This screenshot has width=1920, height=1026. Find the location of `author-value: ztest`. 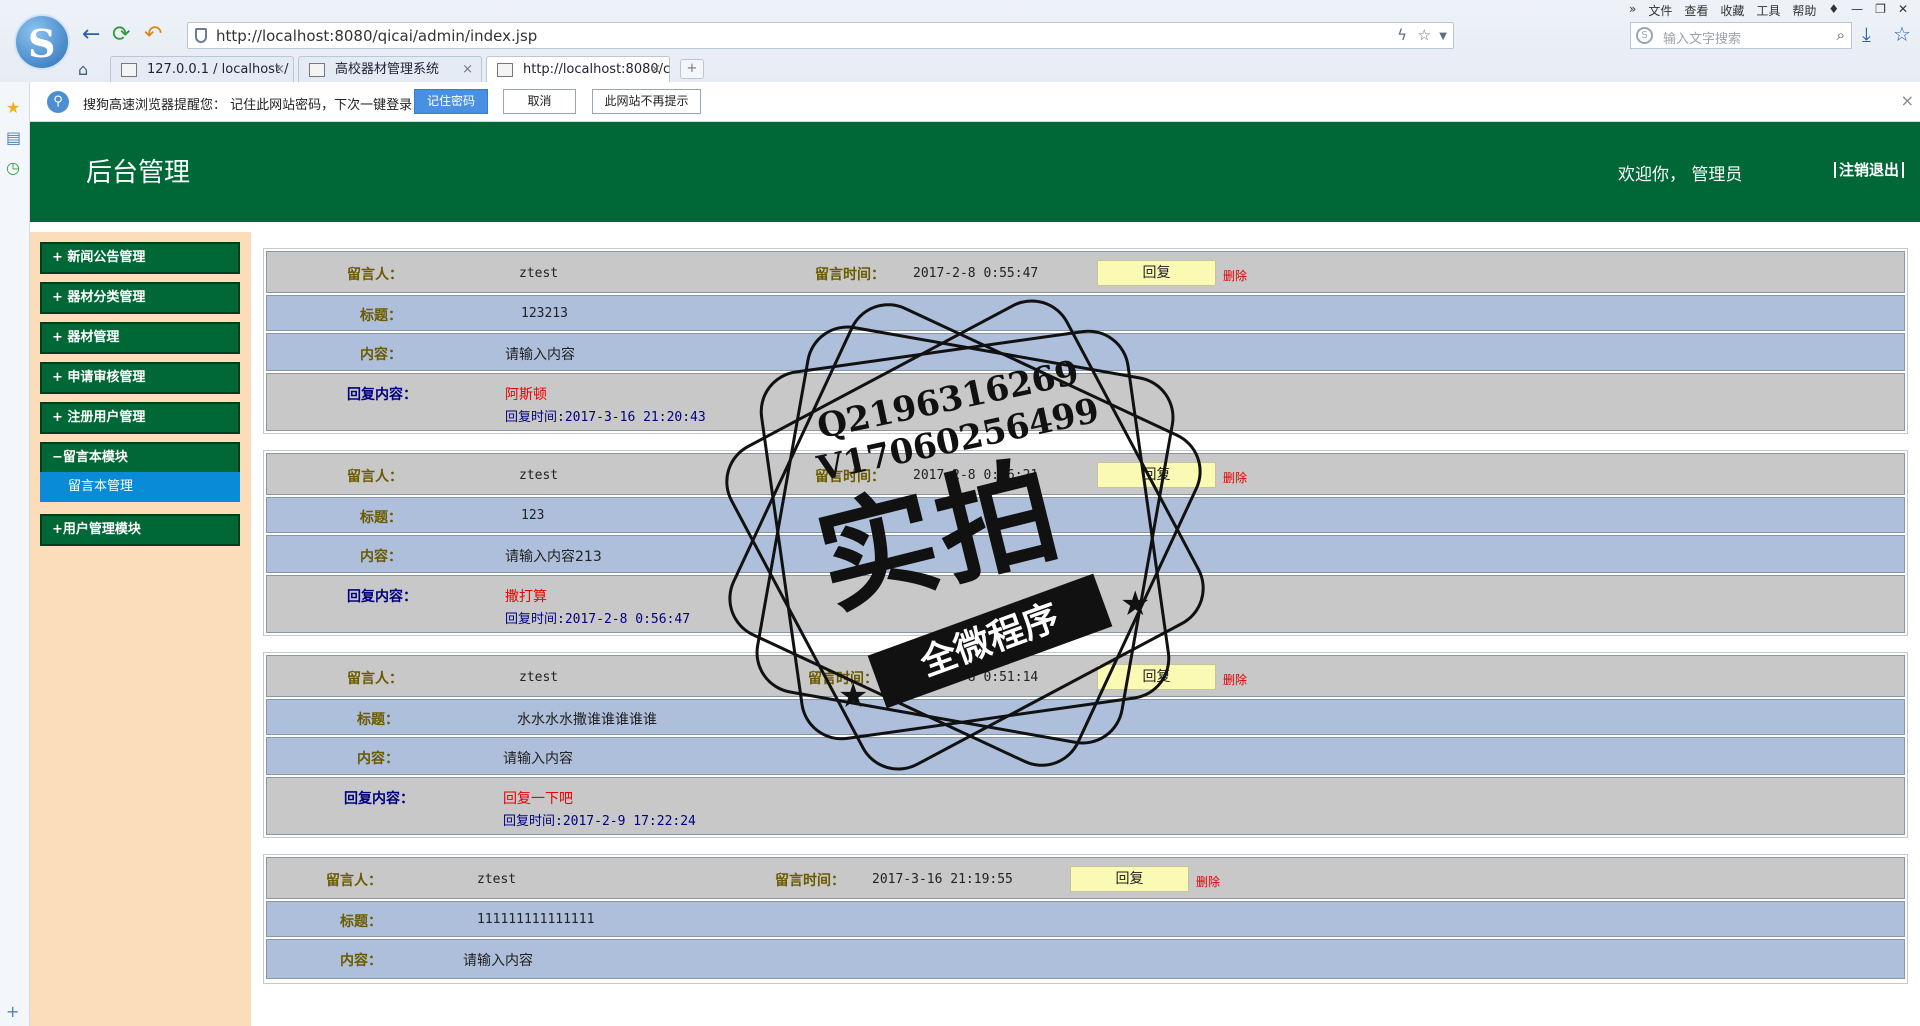

author-value: ztest is located at coordinates (539, 273).